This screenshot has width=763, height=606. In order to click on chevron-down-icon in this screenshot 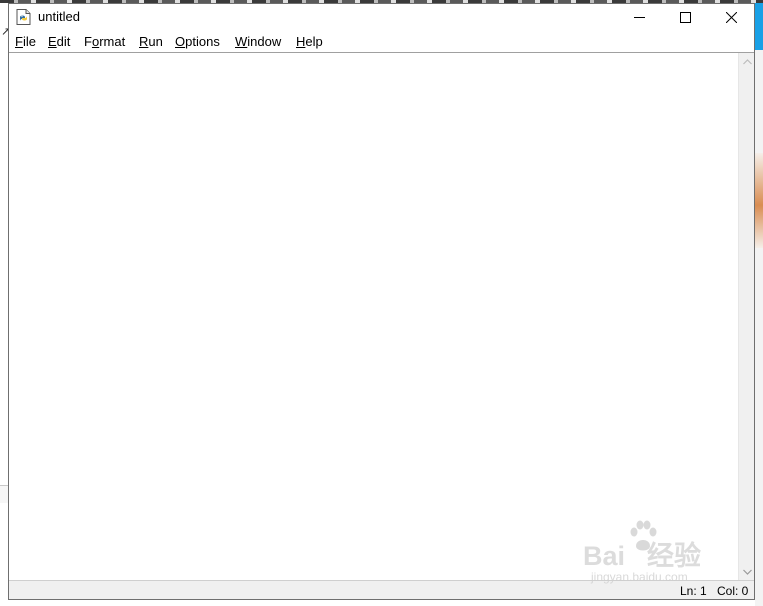, I will do `click(747, 572)`.